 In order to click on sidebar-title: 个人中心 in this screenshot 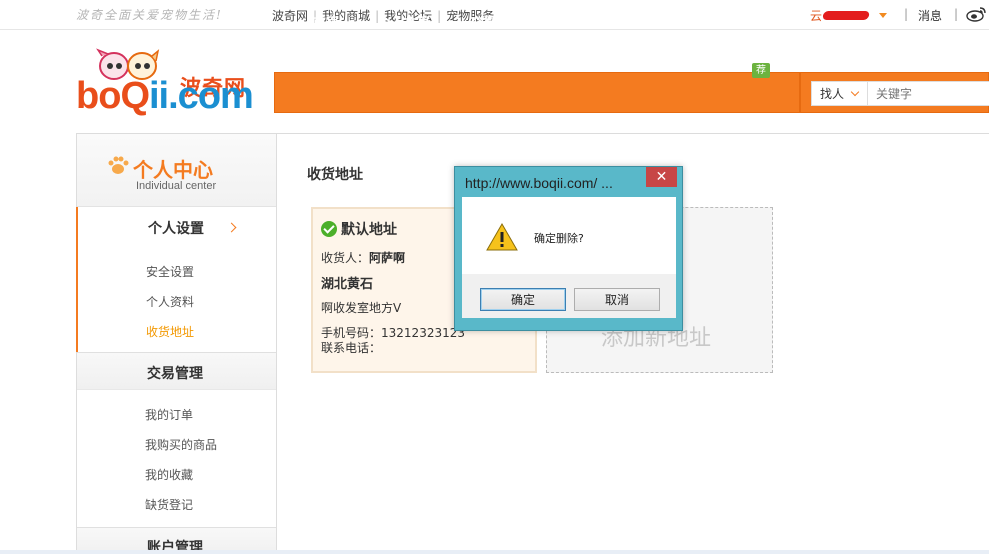, I will do `click(173, 170)`.